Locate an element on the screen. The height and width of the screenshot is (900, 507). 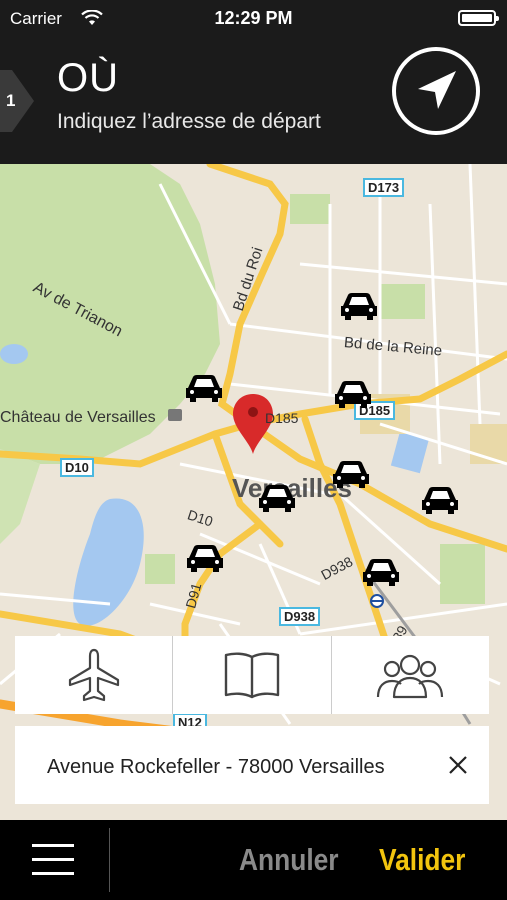
clock: 12:29 PM is located at coordinates (253, 18).